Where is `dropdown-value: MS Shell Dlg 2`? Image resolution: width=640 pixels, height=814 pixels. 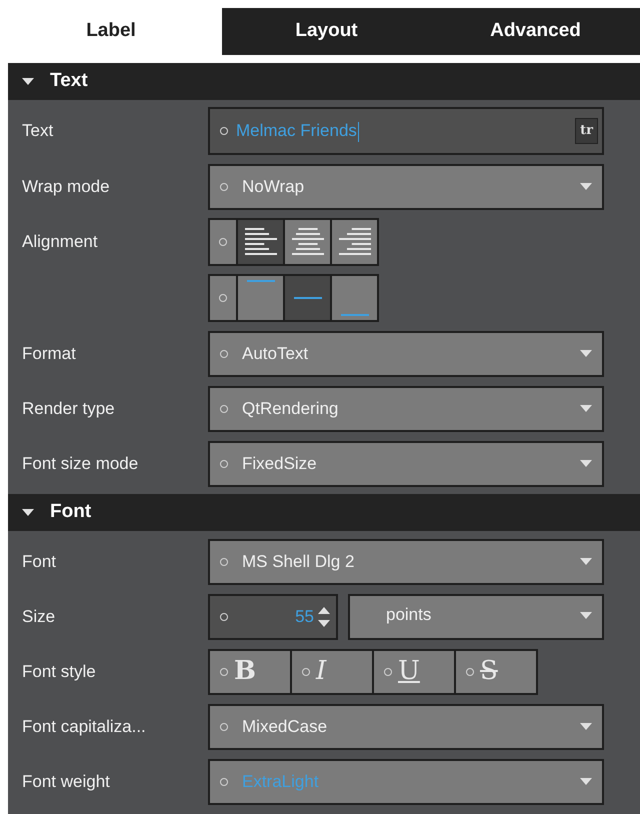
dropdown-value: MS Shell Dlg 2 is located at coordinates (299, 561).